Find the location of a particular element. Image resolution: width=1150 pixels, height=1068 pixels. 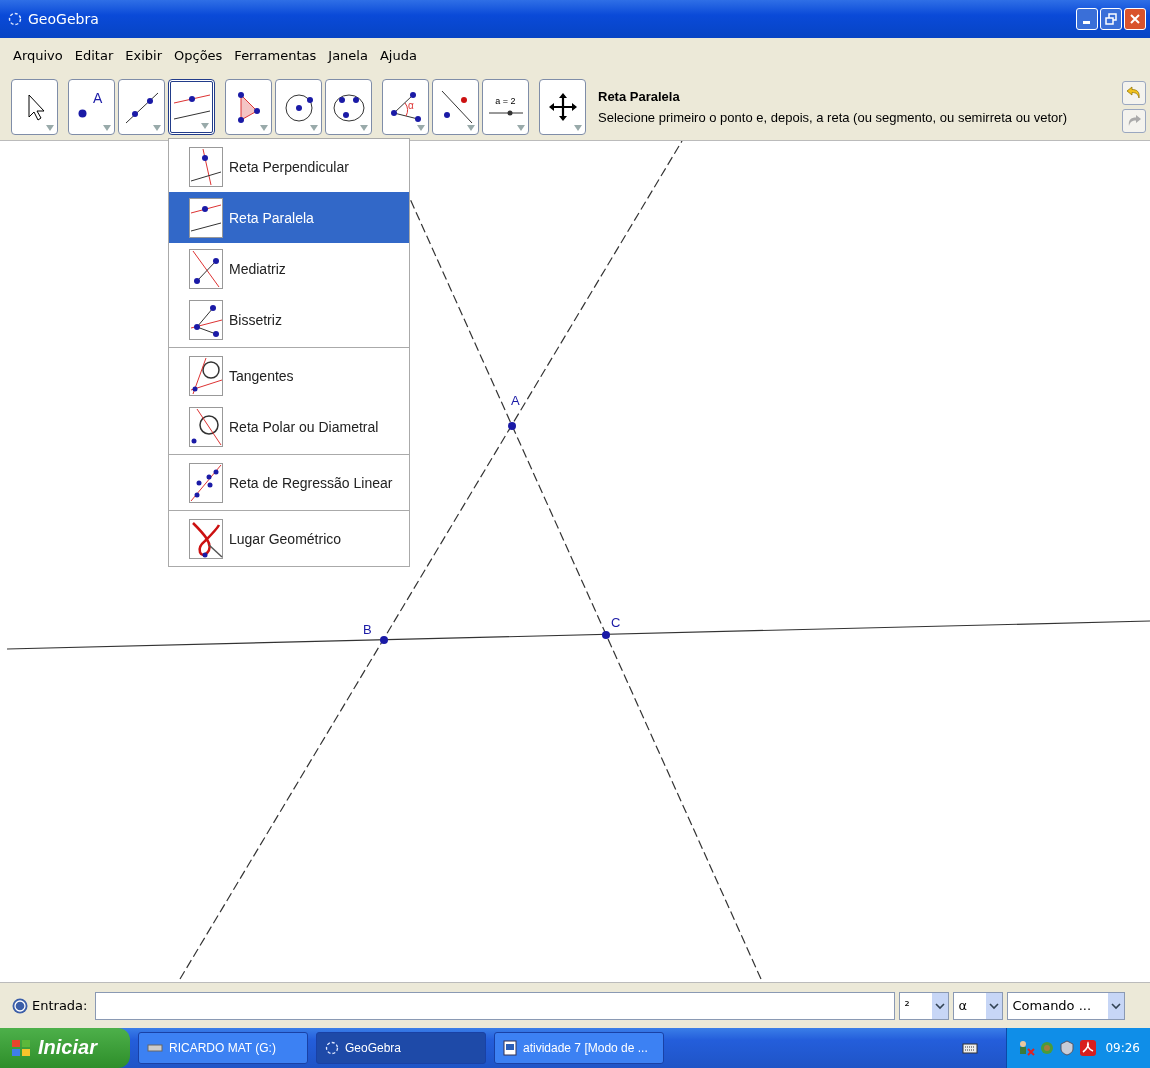

menu-item-label: Reta Perpendicular is located at coordinates (289, 166).